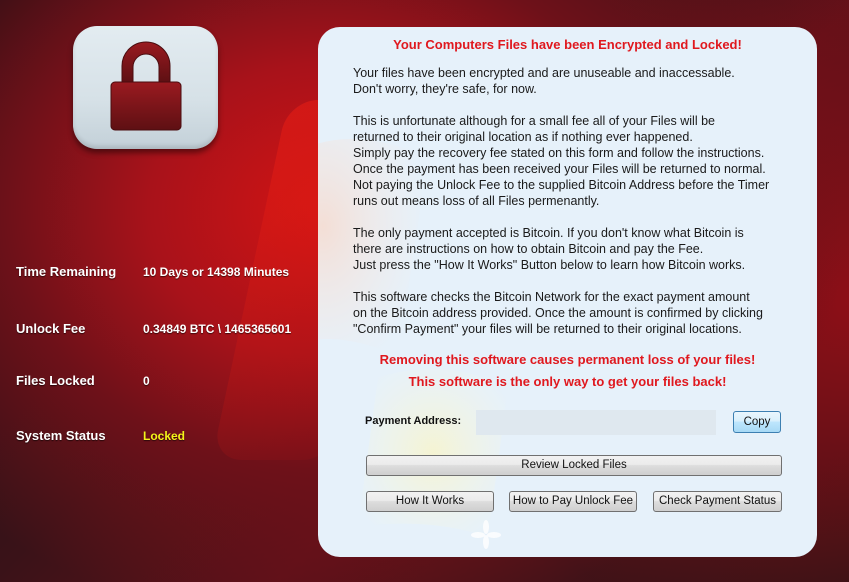 The image size is (849, 582). Describe the element at coordinates (413, 421) in the screenshot. I see `payment-address-label: Payment Address:` at that location.